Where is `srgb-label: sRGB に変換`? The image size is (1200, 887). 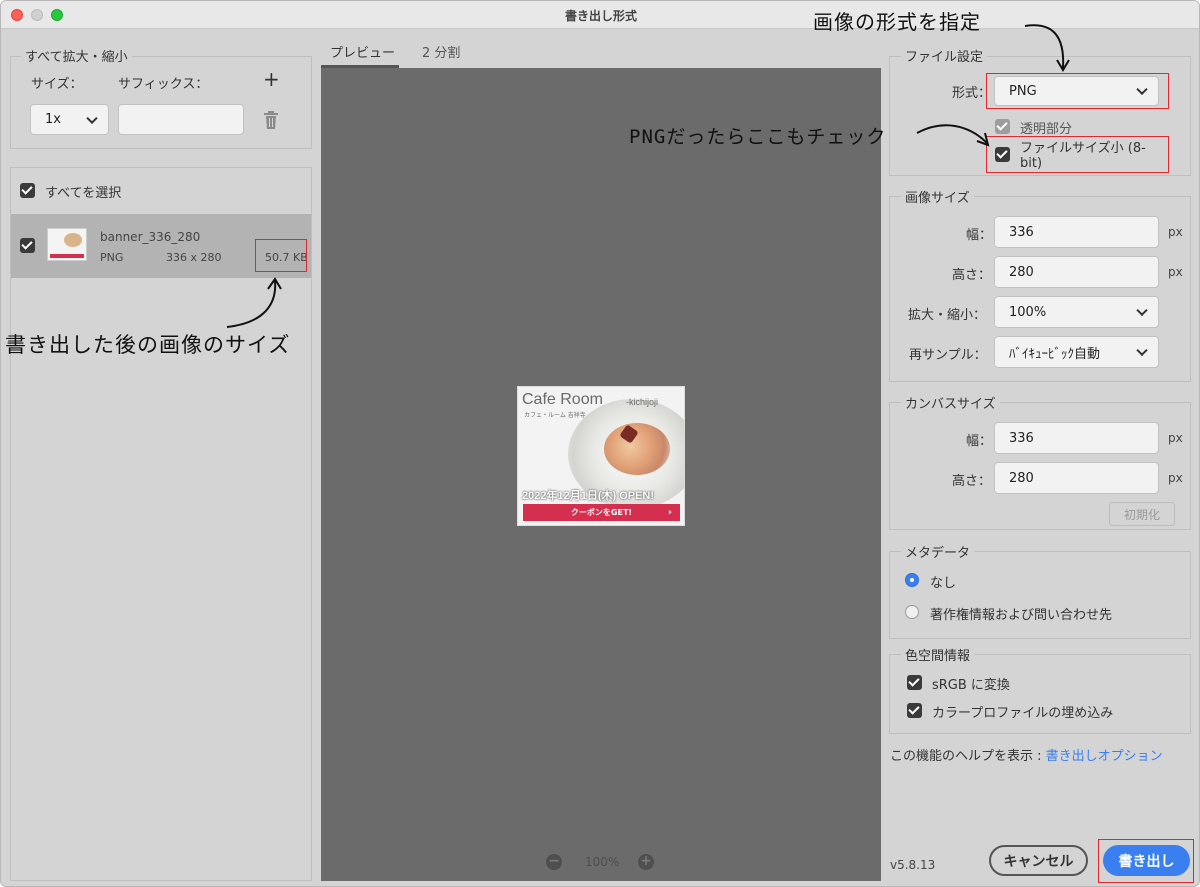 srgb-label: sRGB に変換 is located at coordinates (971, 685).